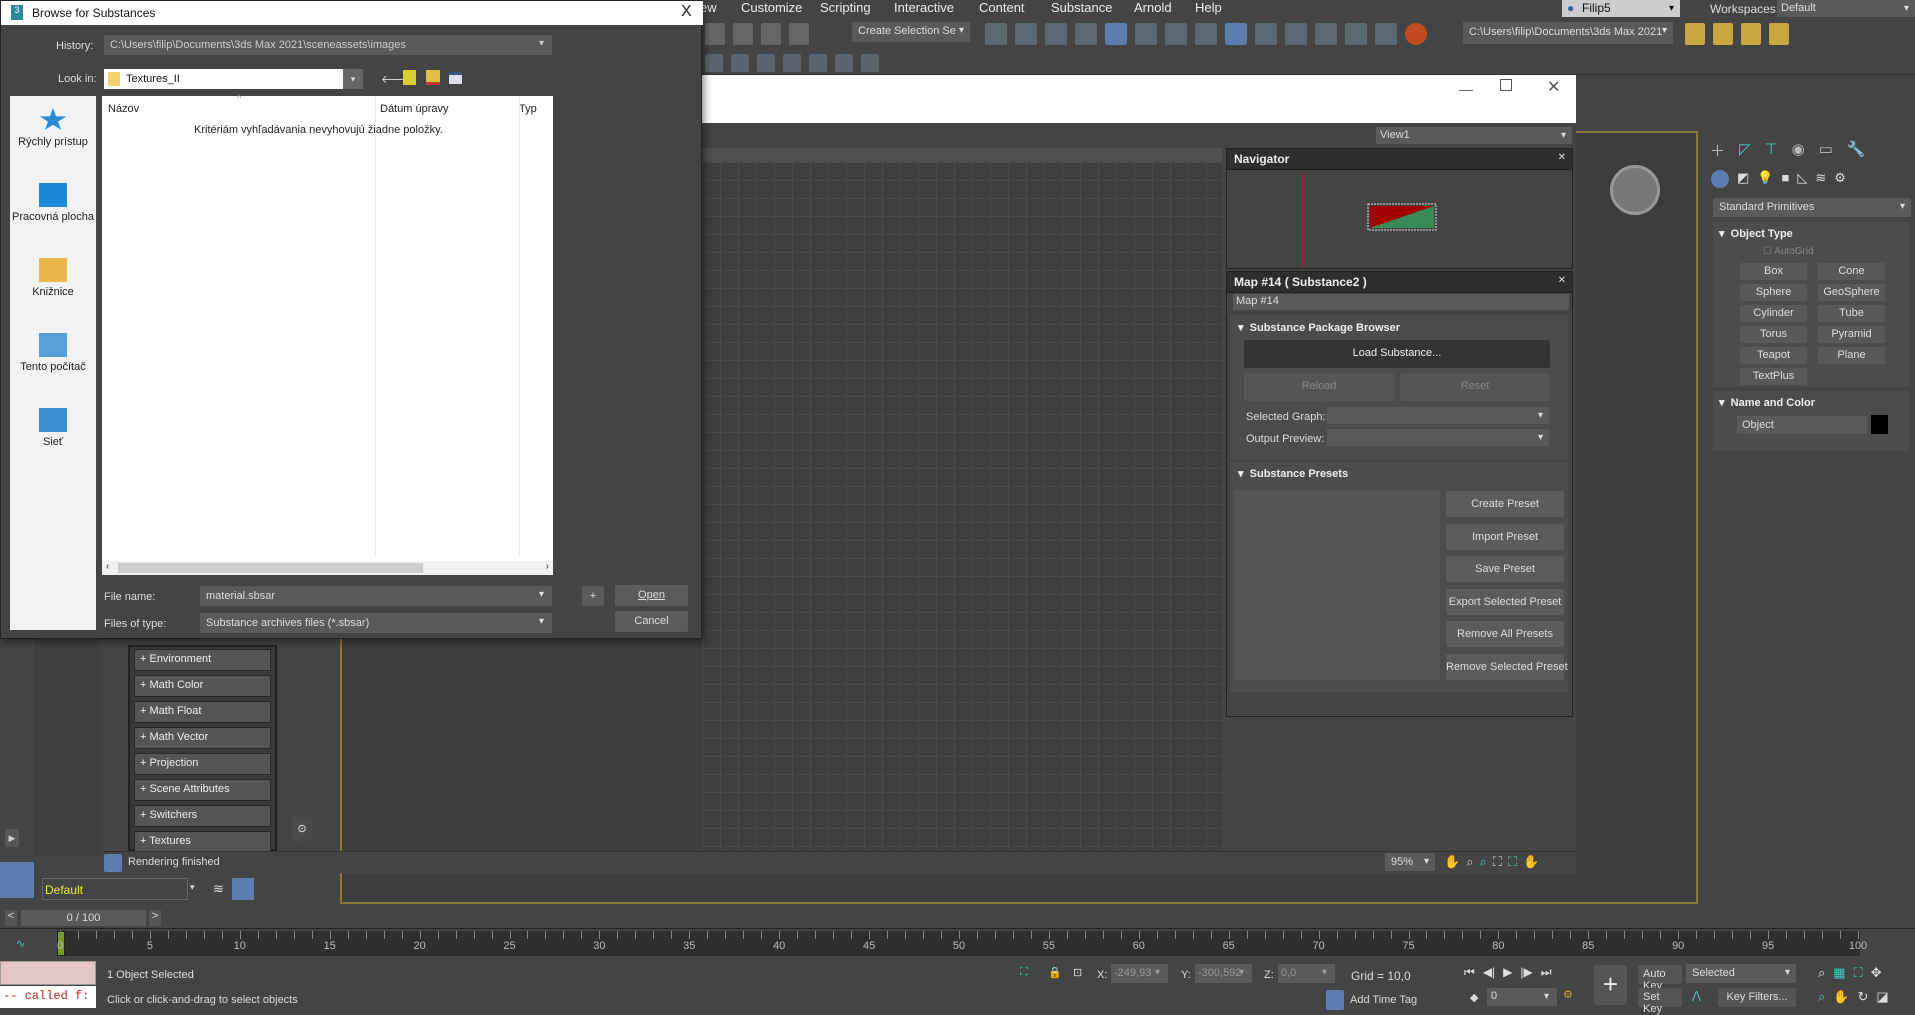 The image size is (1915, 1015). I want to click on column-name: Názov, so click(123, 109).